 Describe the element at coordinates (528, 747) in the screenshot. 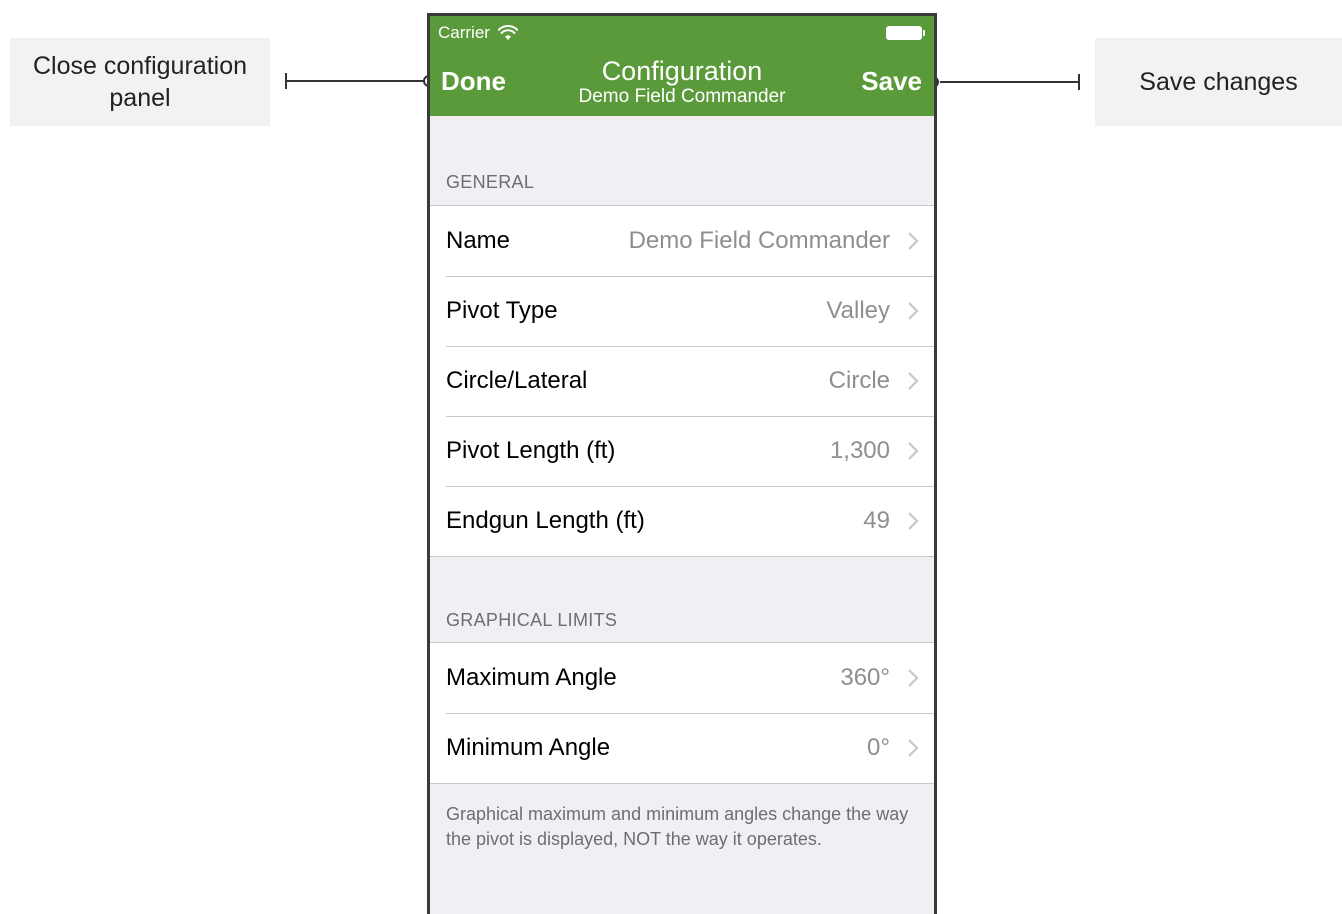

I see `setting-label: Minimum Angle` at that location.